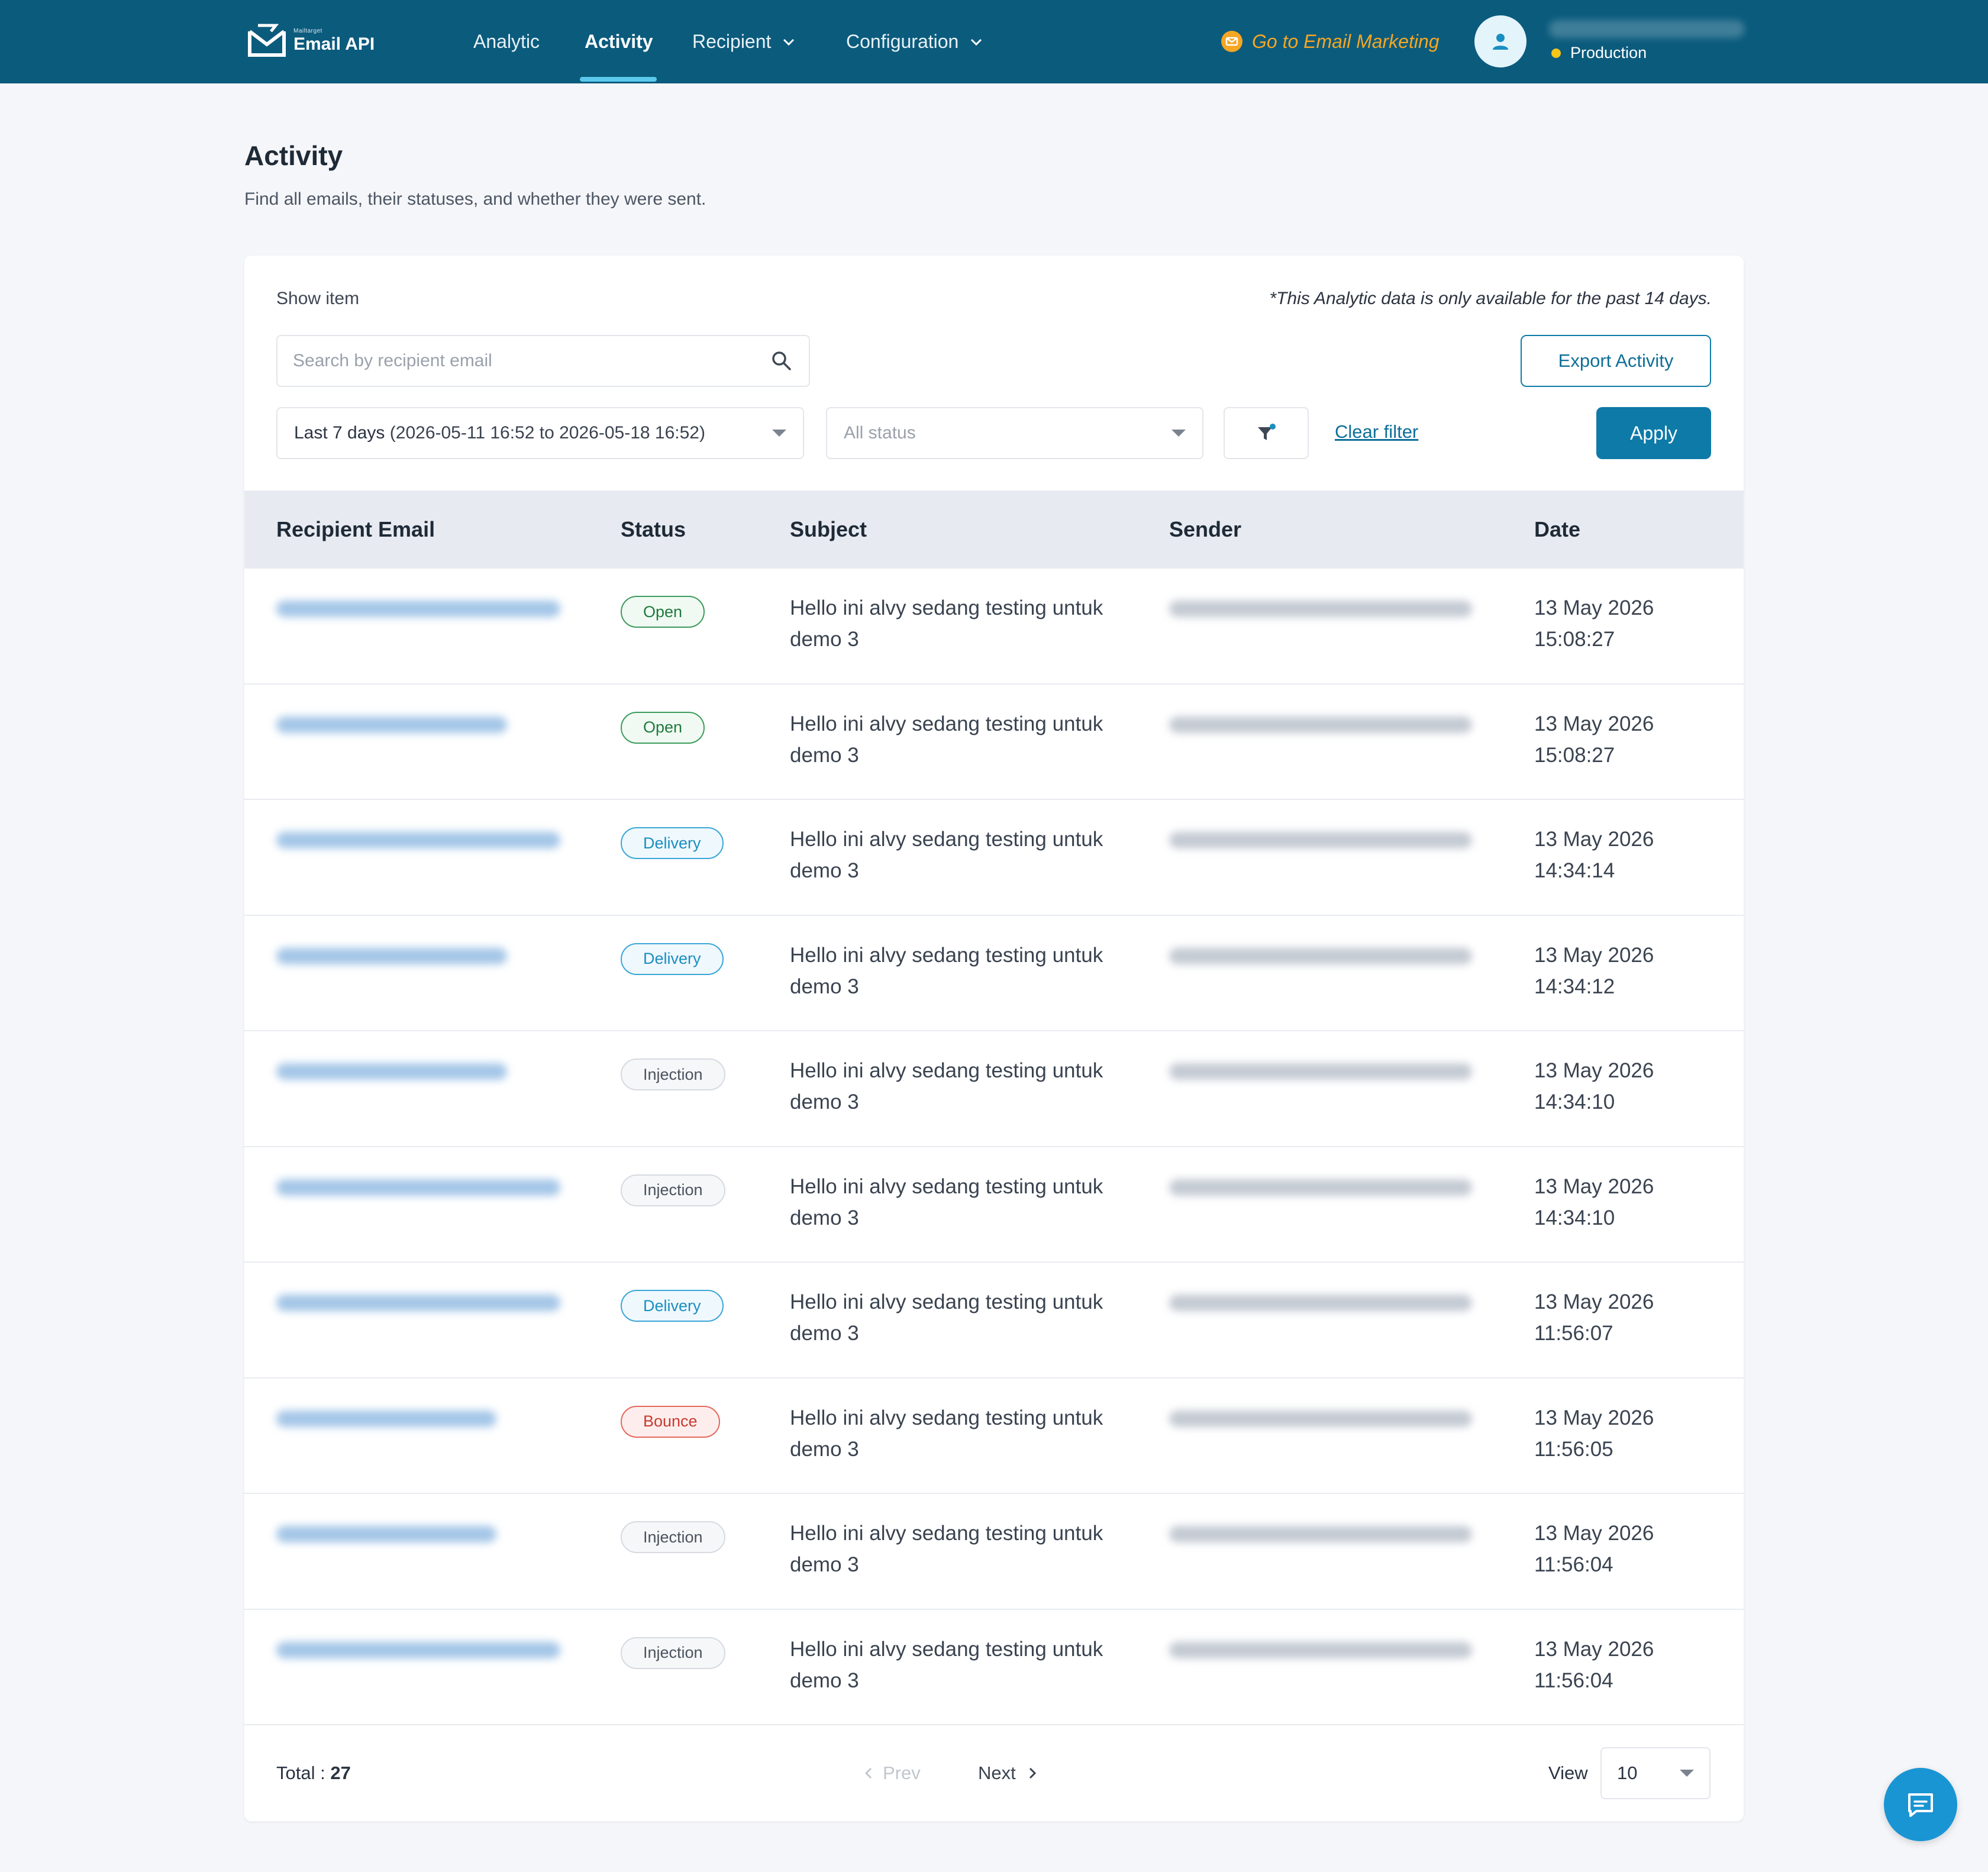 The height and width of the screenshot is (1872, 1988). Describe the element at coordinates (902, 41) in the screenshot. I see `nav-configuration-label: Configuration` at that location.